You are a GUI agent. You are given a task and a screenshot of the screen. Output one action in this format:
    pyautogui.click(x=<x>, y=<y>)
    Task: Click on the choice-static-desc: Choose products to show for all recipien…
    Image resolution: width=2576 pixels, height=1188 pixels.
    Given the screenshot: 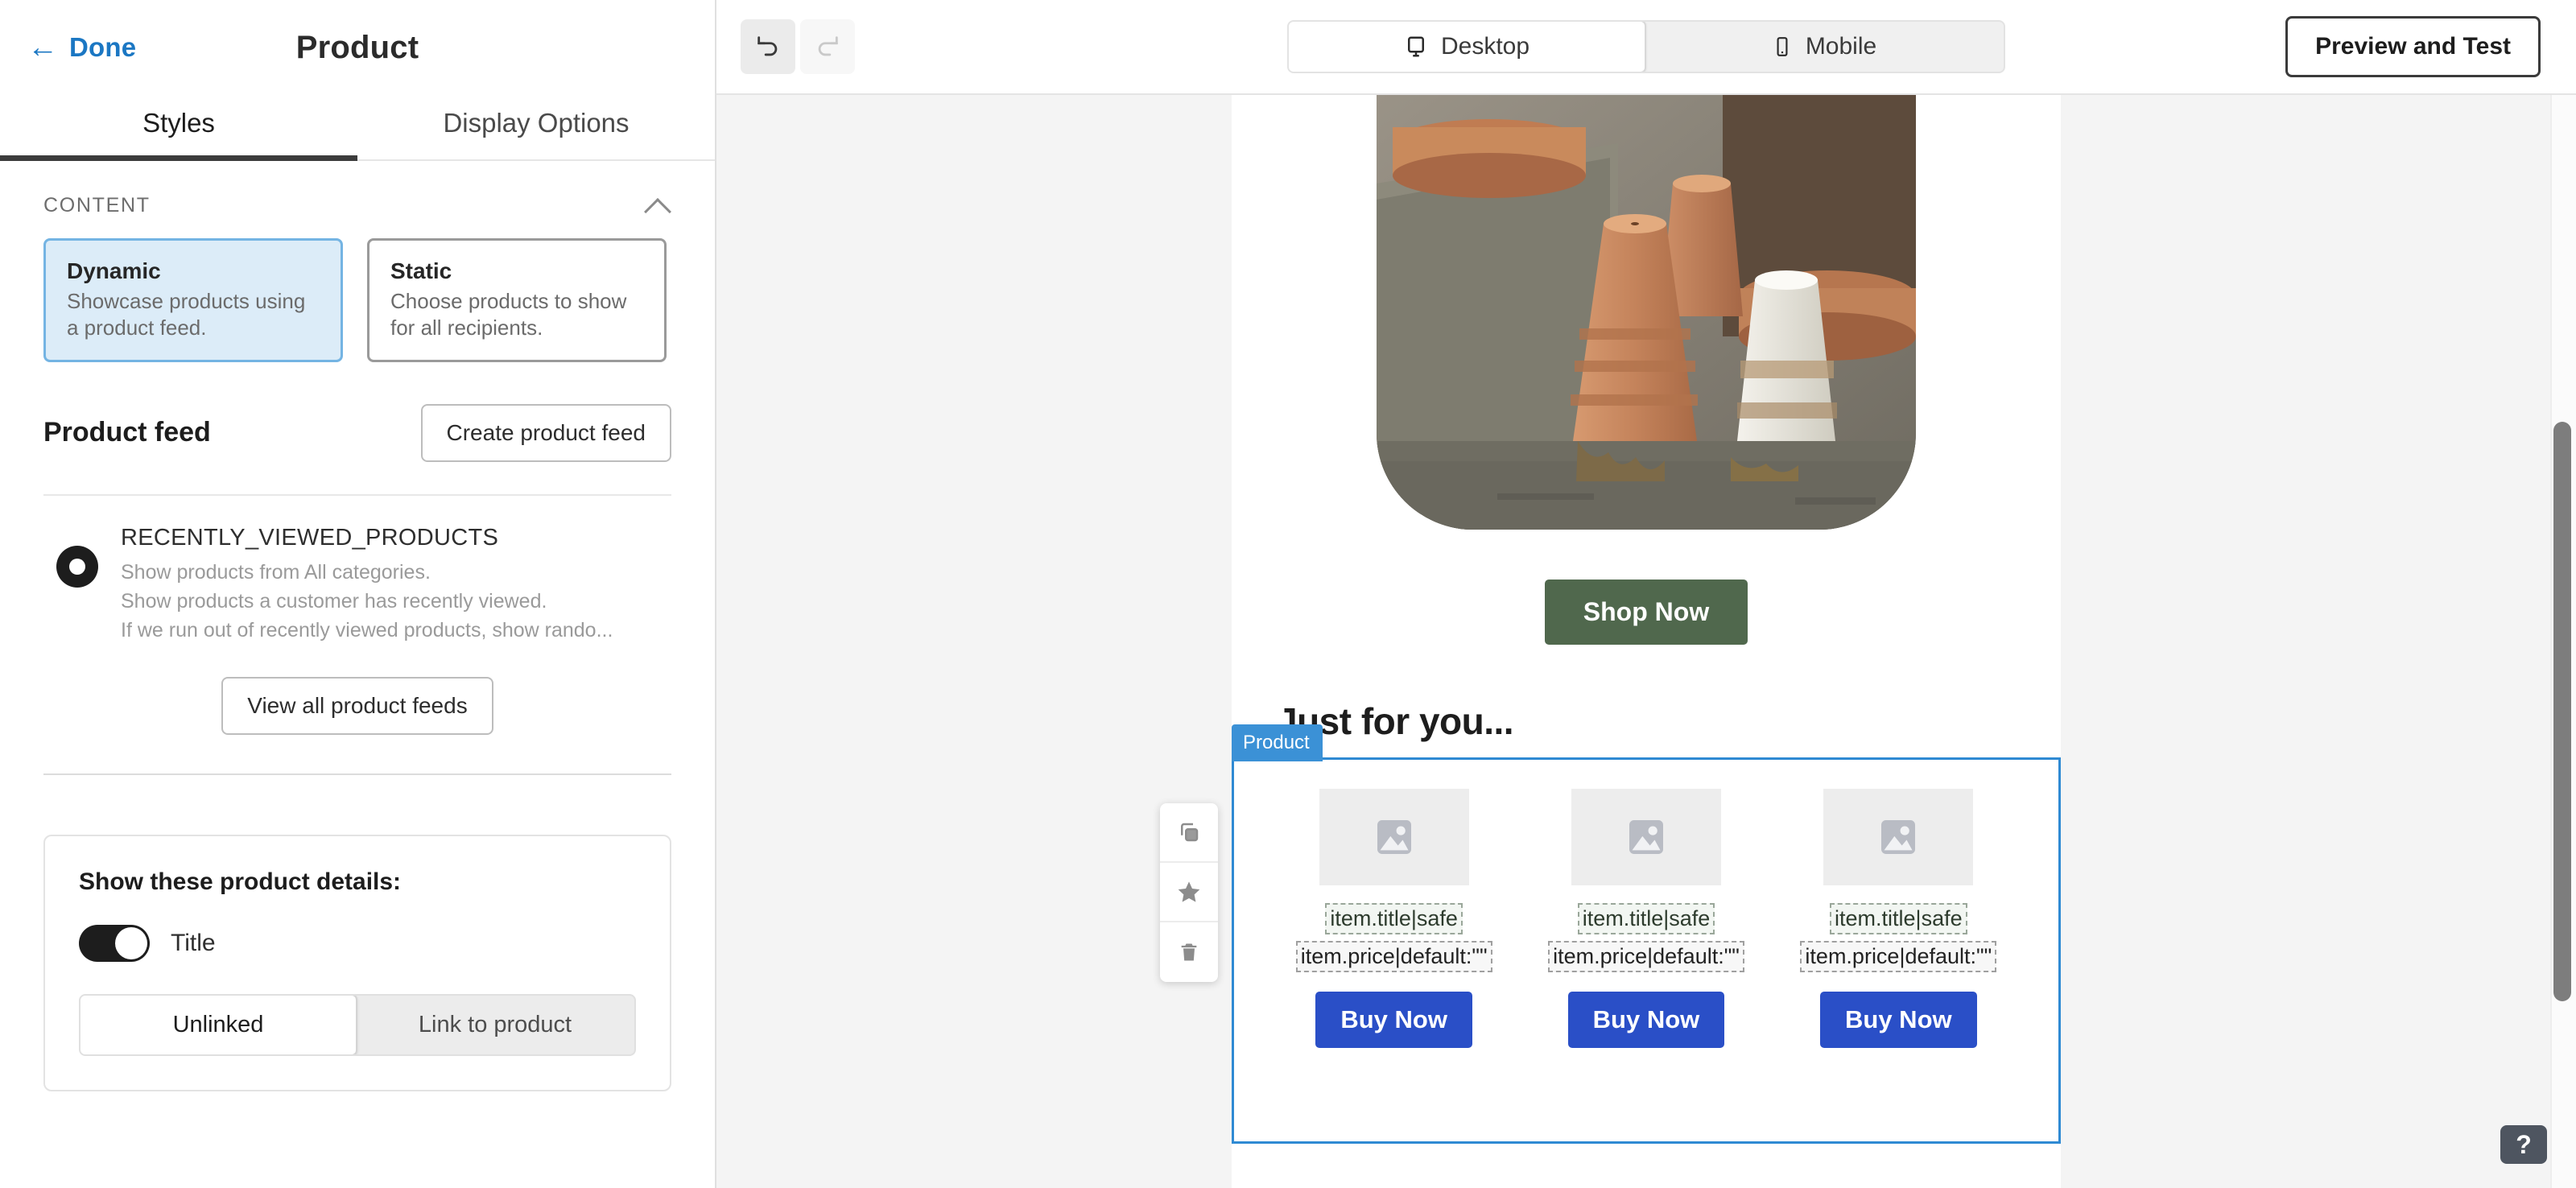 What is the action you would take?
    pyautogui.click(x=508, y=314)
    